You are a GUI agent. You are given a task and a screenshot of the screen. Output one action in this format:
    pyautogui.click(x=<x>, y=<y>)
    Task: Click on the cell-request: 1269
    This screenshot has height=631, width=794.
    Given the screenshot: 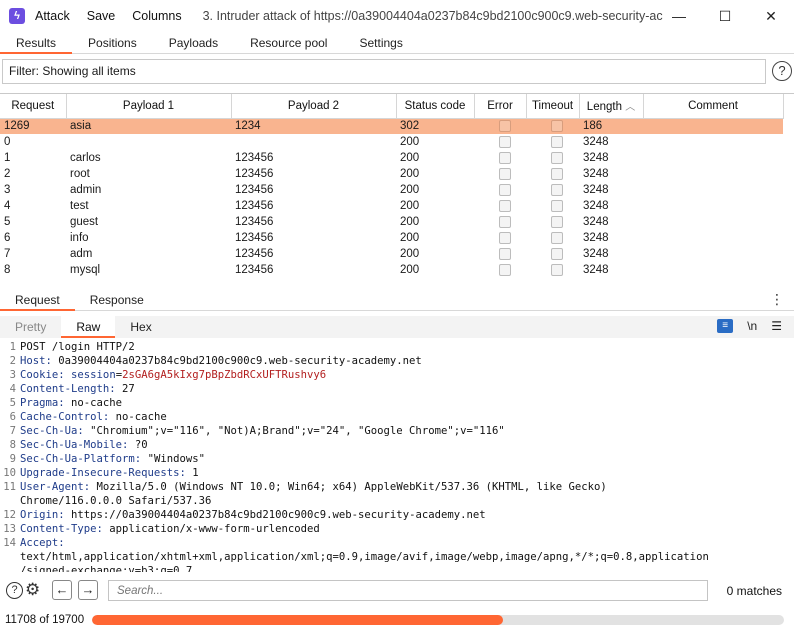 What is the action you would take?
    pyautogui.click(x=33, y=126)
    